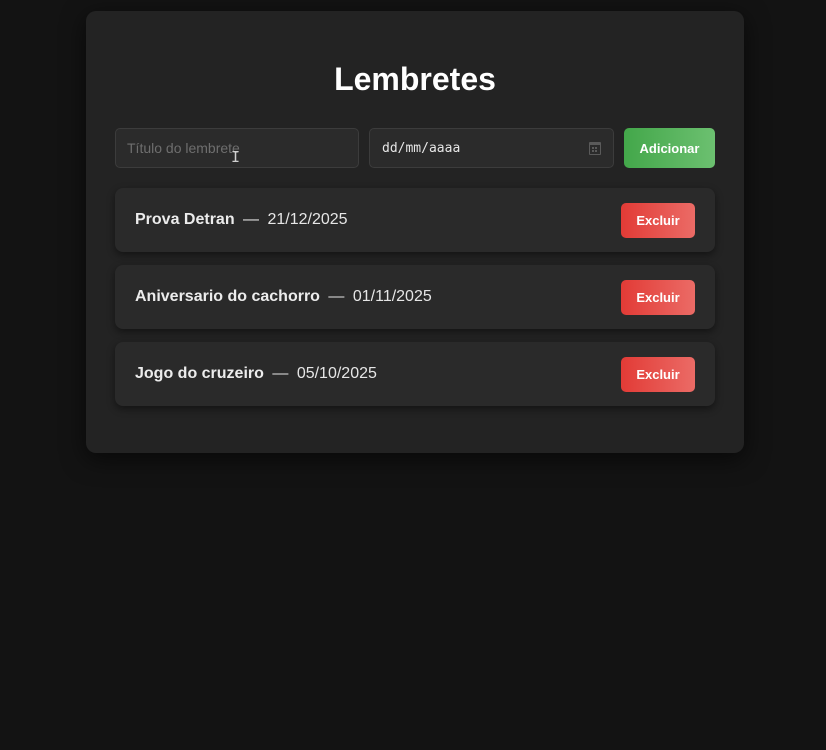 This screenshot has width=826, height=750. I want to click on calendar-icon, so click(595, 148).